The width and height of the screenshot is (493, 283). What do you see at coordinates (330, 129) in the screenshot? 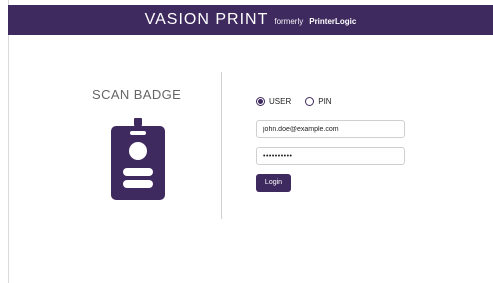
I see `email-field` at bounding box center [330, 129].